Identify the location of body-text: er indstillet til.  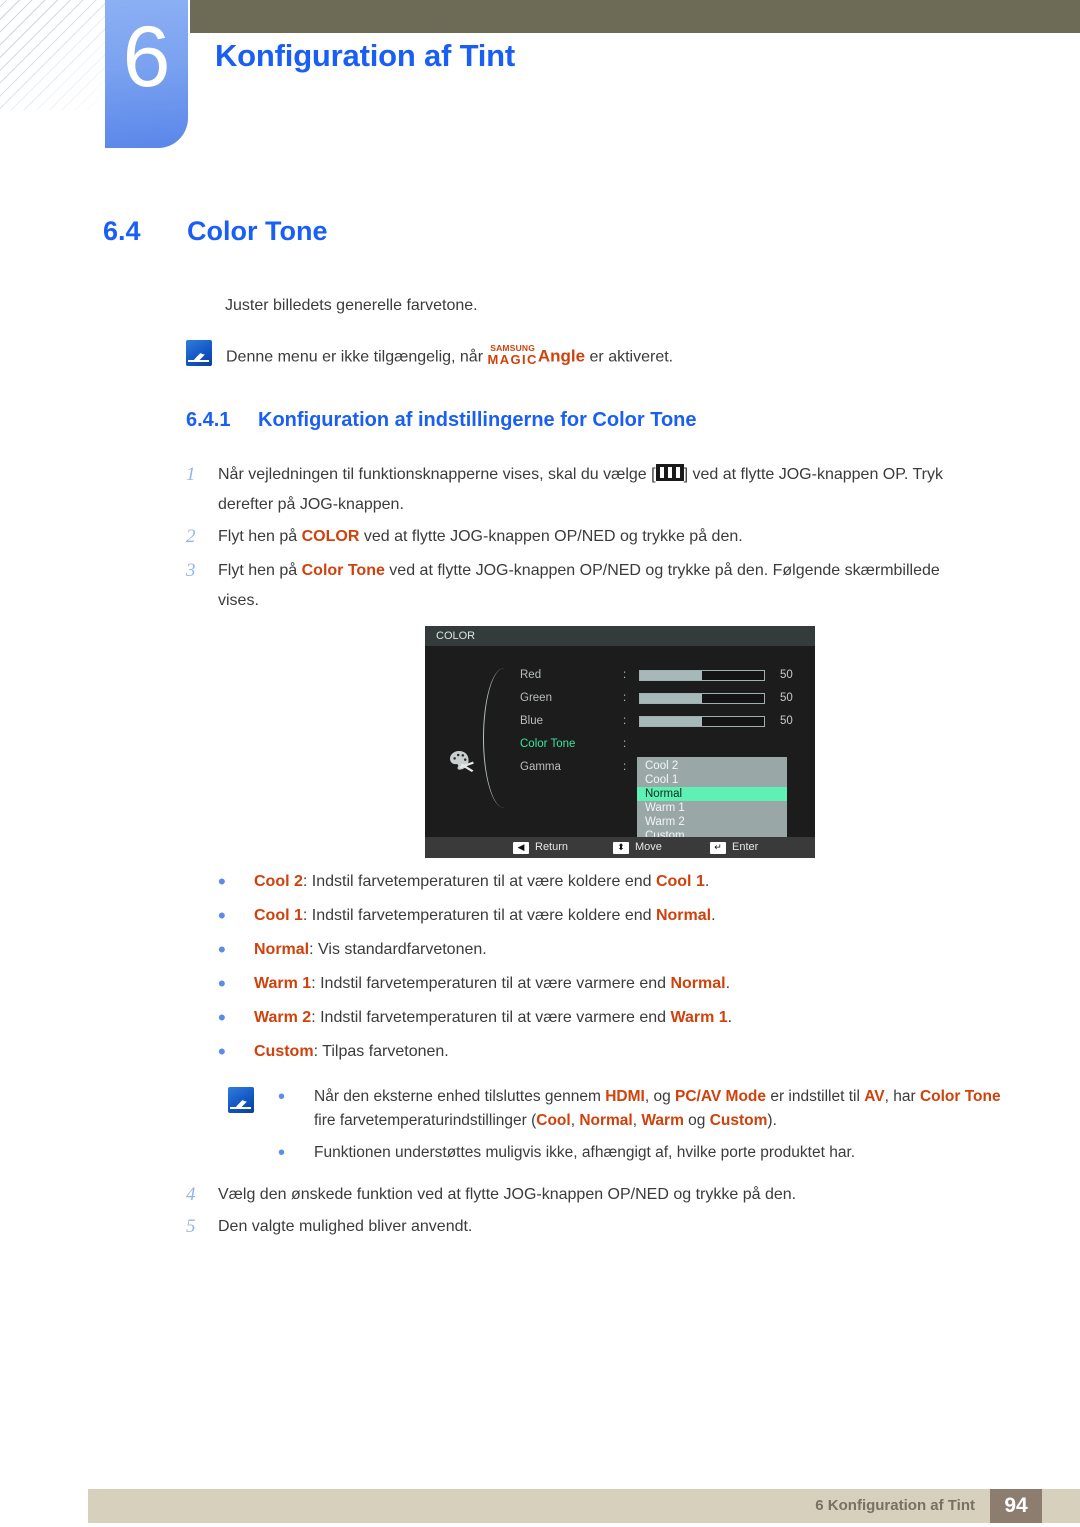
(815, 1096).